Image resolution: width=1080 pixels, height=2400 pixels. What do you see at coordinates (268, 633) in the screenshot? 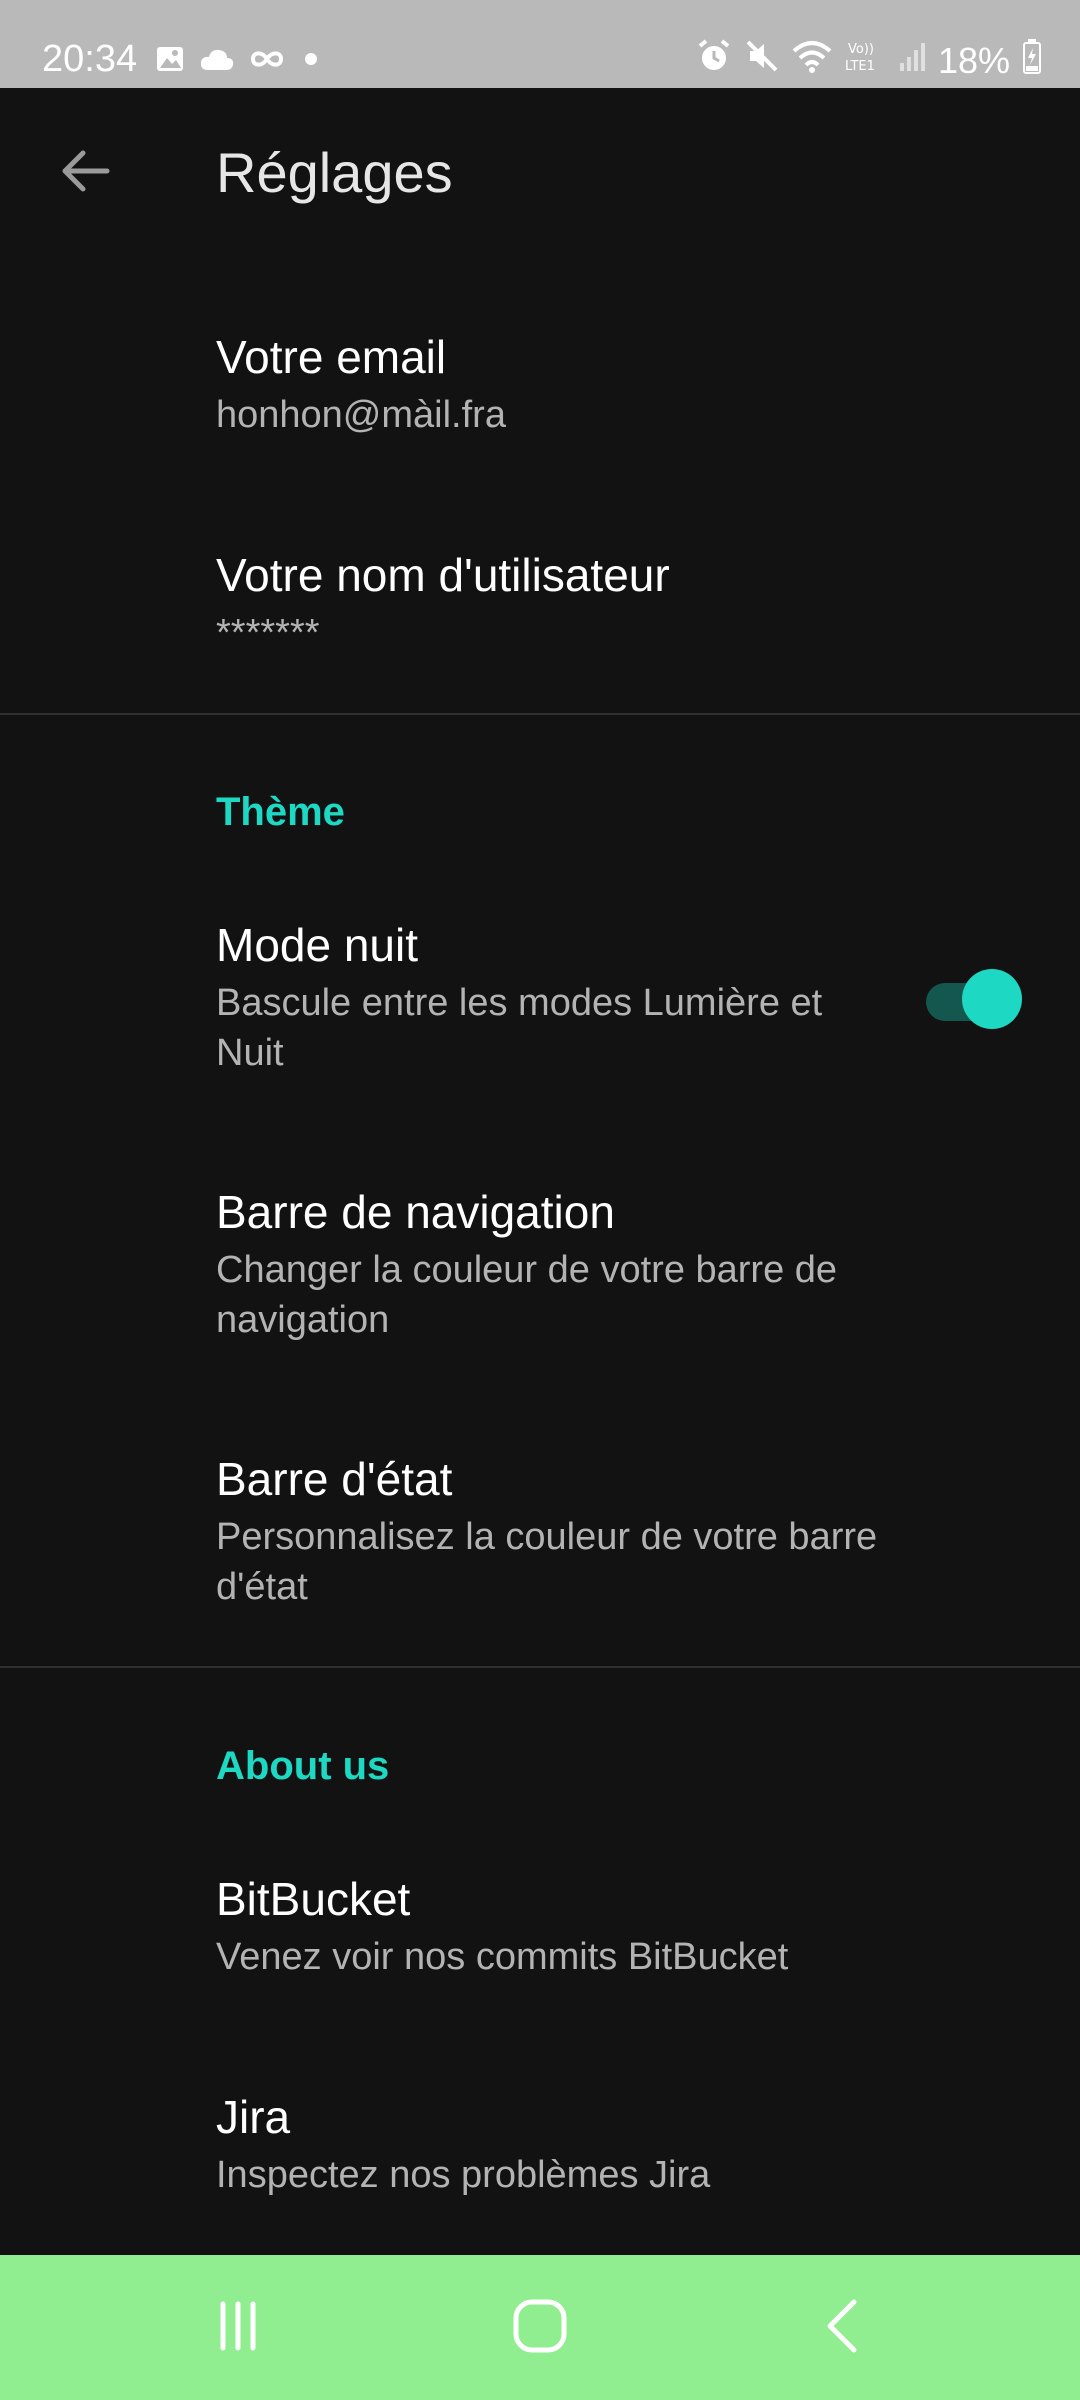
I see `username-value: *******` at bounding box center [268, 633].